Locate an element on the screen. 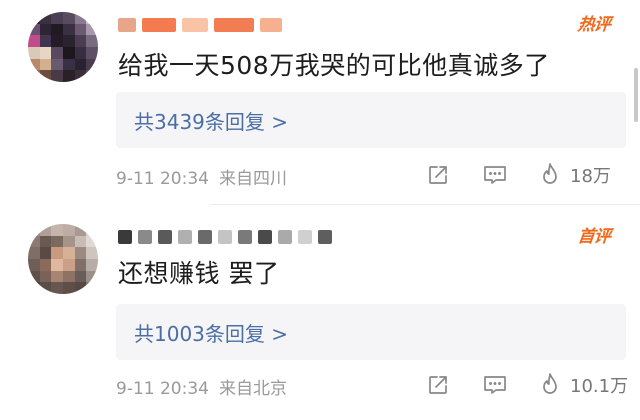 Image resolution: width=640 pixels, height=420 pixels. like-count: 18万 is located at coordinates (590, 176).